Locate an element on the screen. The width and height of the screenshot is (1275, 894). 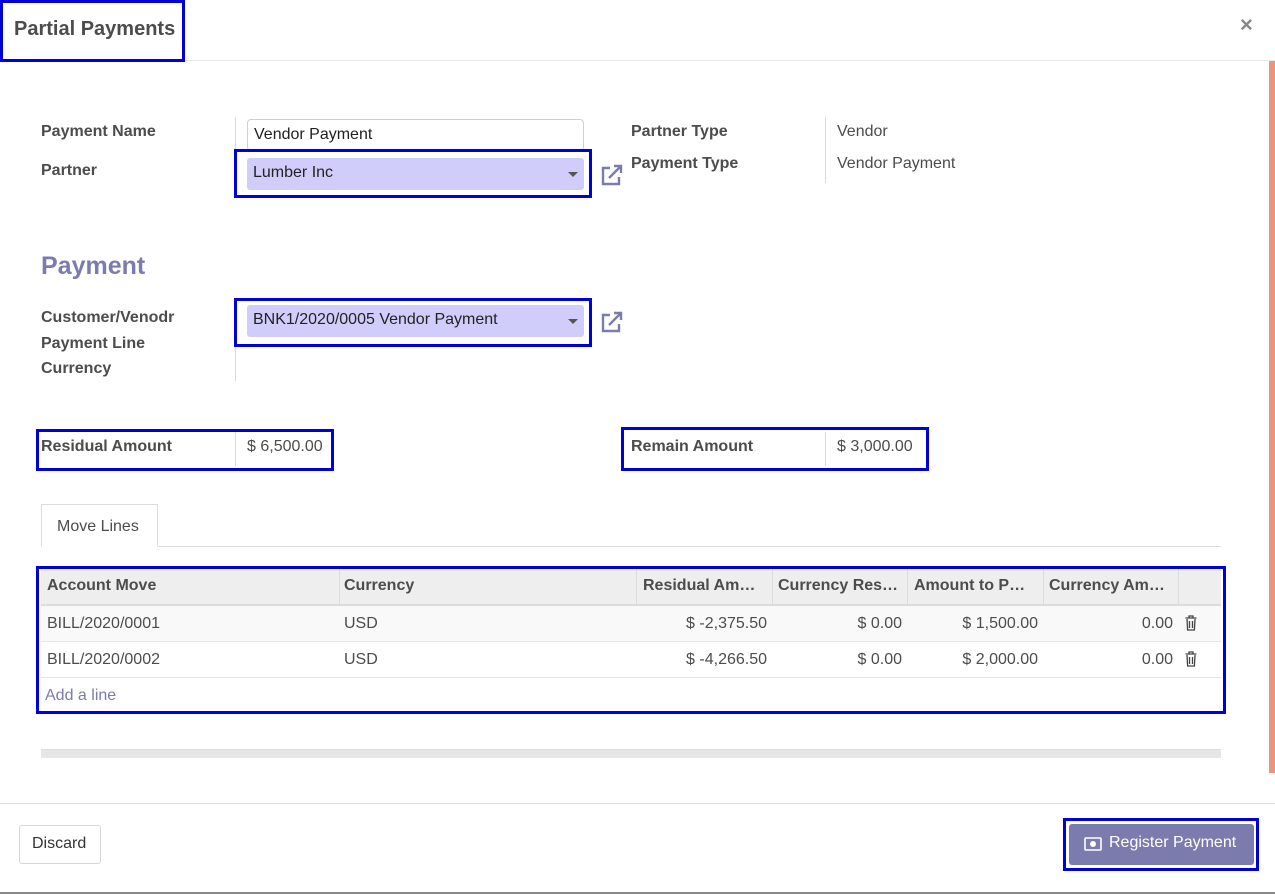
add-line-link: Add a line is located at coordinates (80, 696).